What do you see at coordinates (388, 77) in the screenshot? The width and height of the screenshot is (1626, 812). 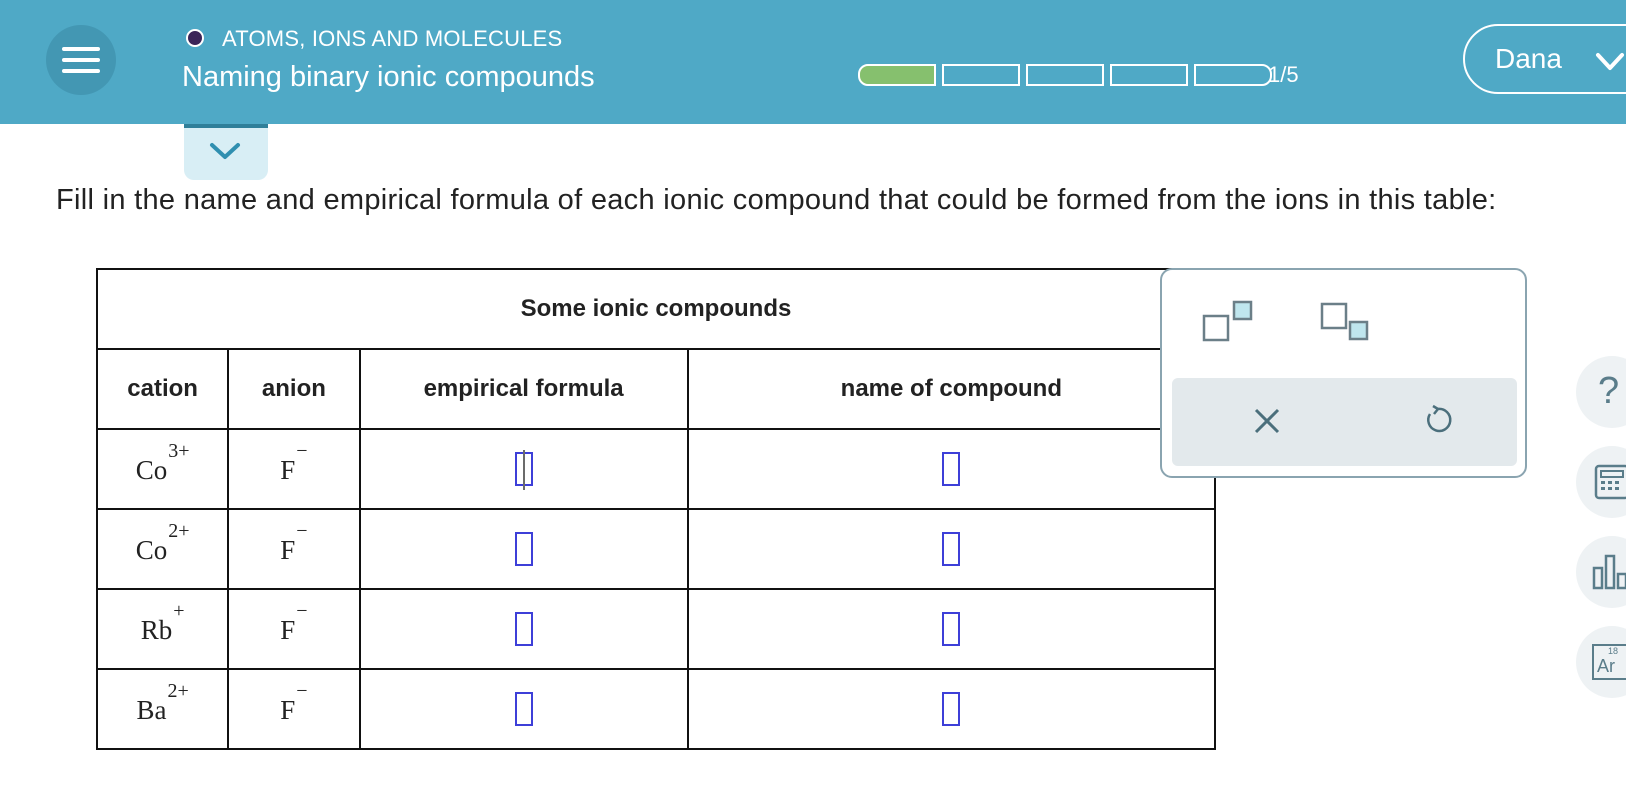 I see `page-title: Naming binary ionic compounds` at bounding box center [388, 77].